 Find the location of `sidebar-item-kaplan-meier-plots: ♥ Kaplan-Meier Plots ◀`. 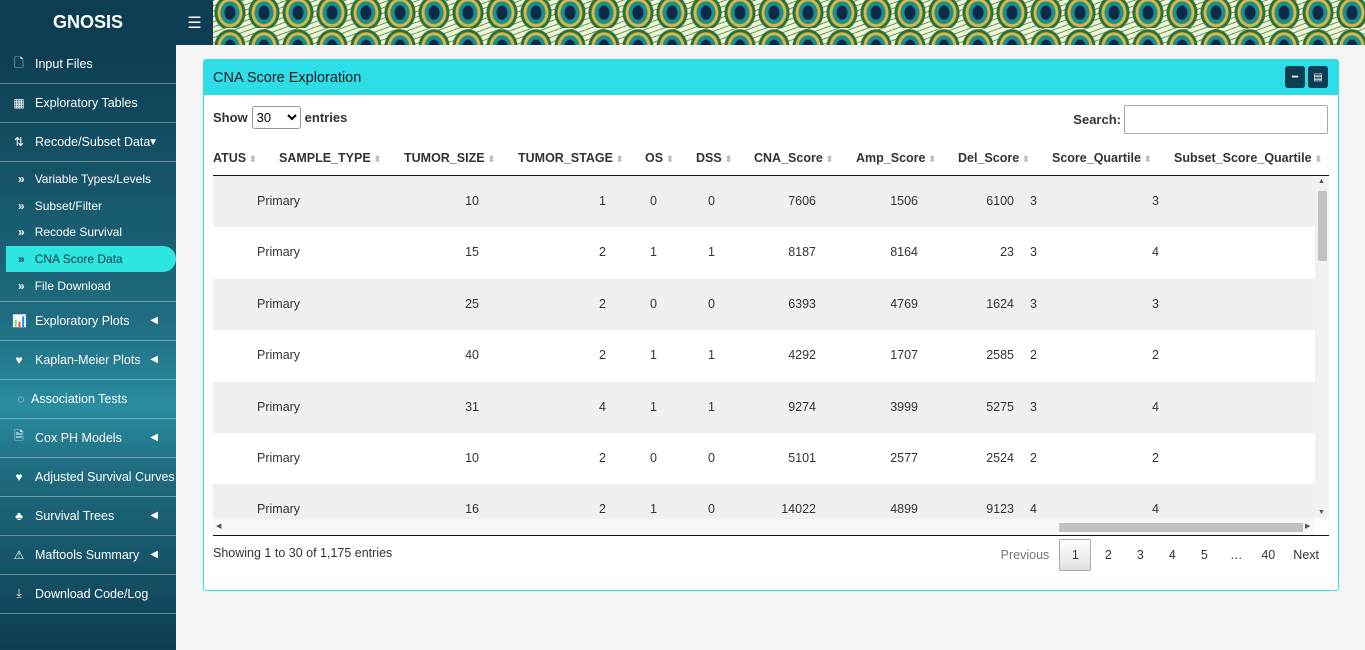

sidebar-item-kaplan-meier-plots: ♥ Kaplan-Meier Plots ◀ is located at coordinates (88, 360).